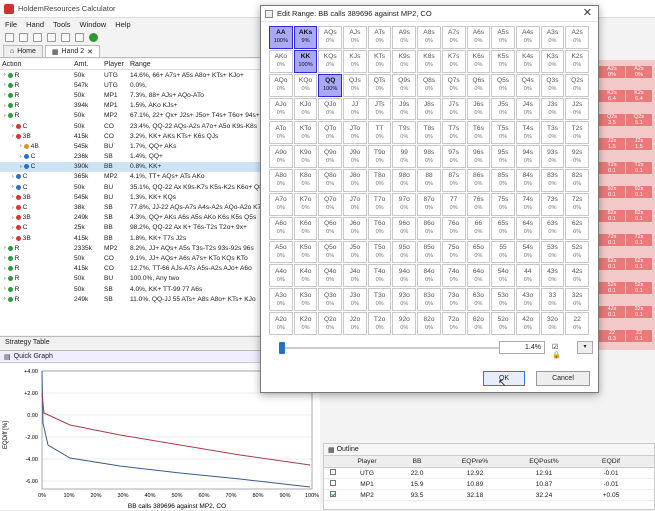 The width and height of the screenshot is (655, 511). Describe the element at coordinates (404, 276) in the screenshot. I see `range-cell-94o: 94o 0%` at that location.